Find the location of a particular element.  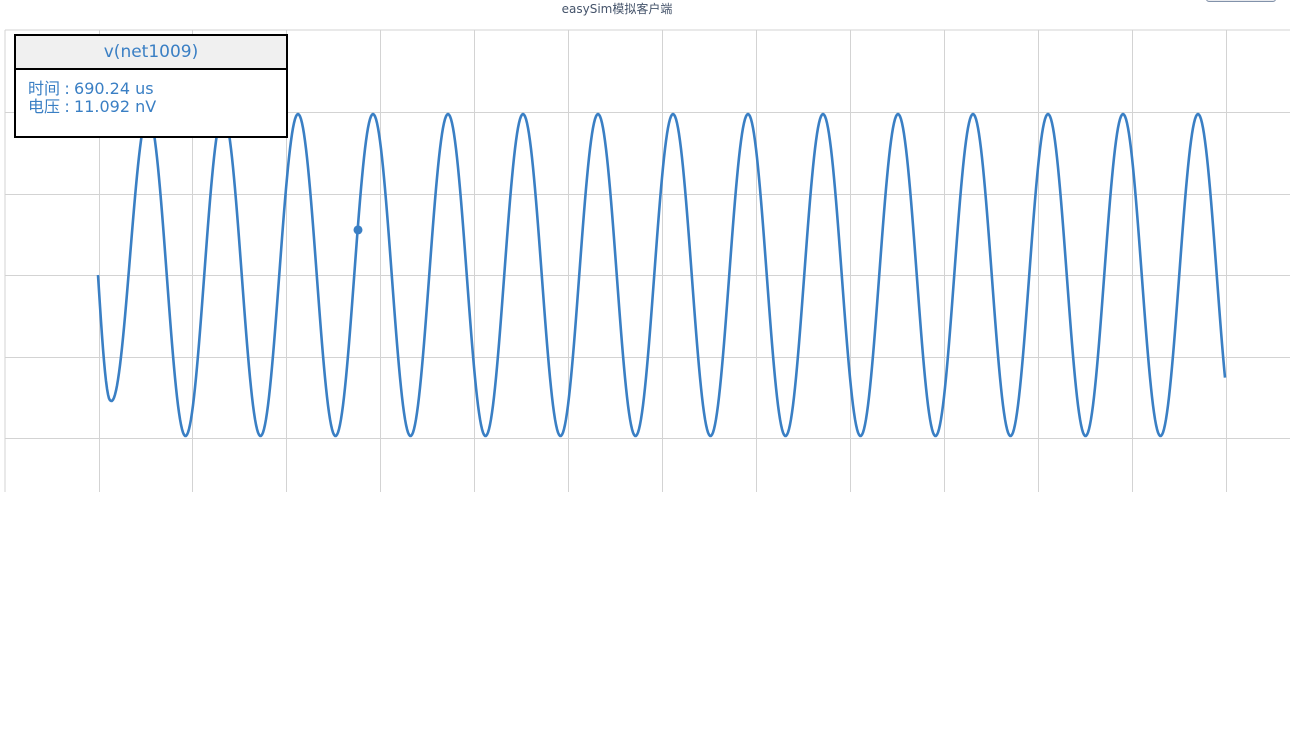

tooltip-voltage-row: 电压:11.092 nV is located at coordinates (157, 107).